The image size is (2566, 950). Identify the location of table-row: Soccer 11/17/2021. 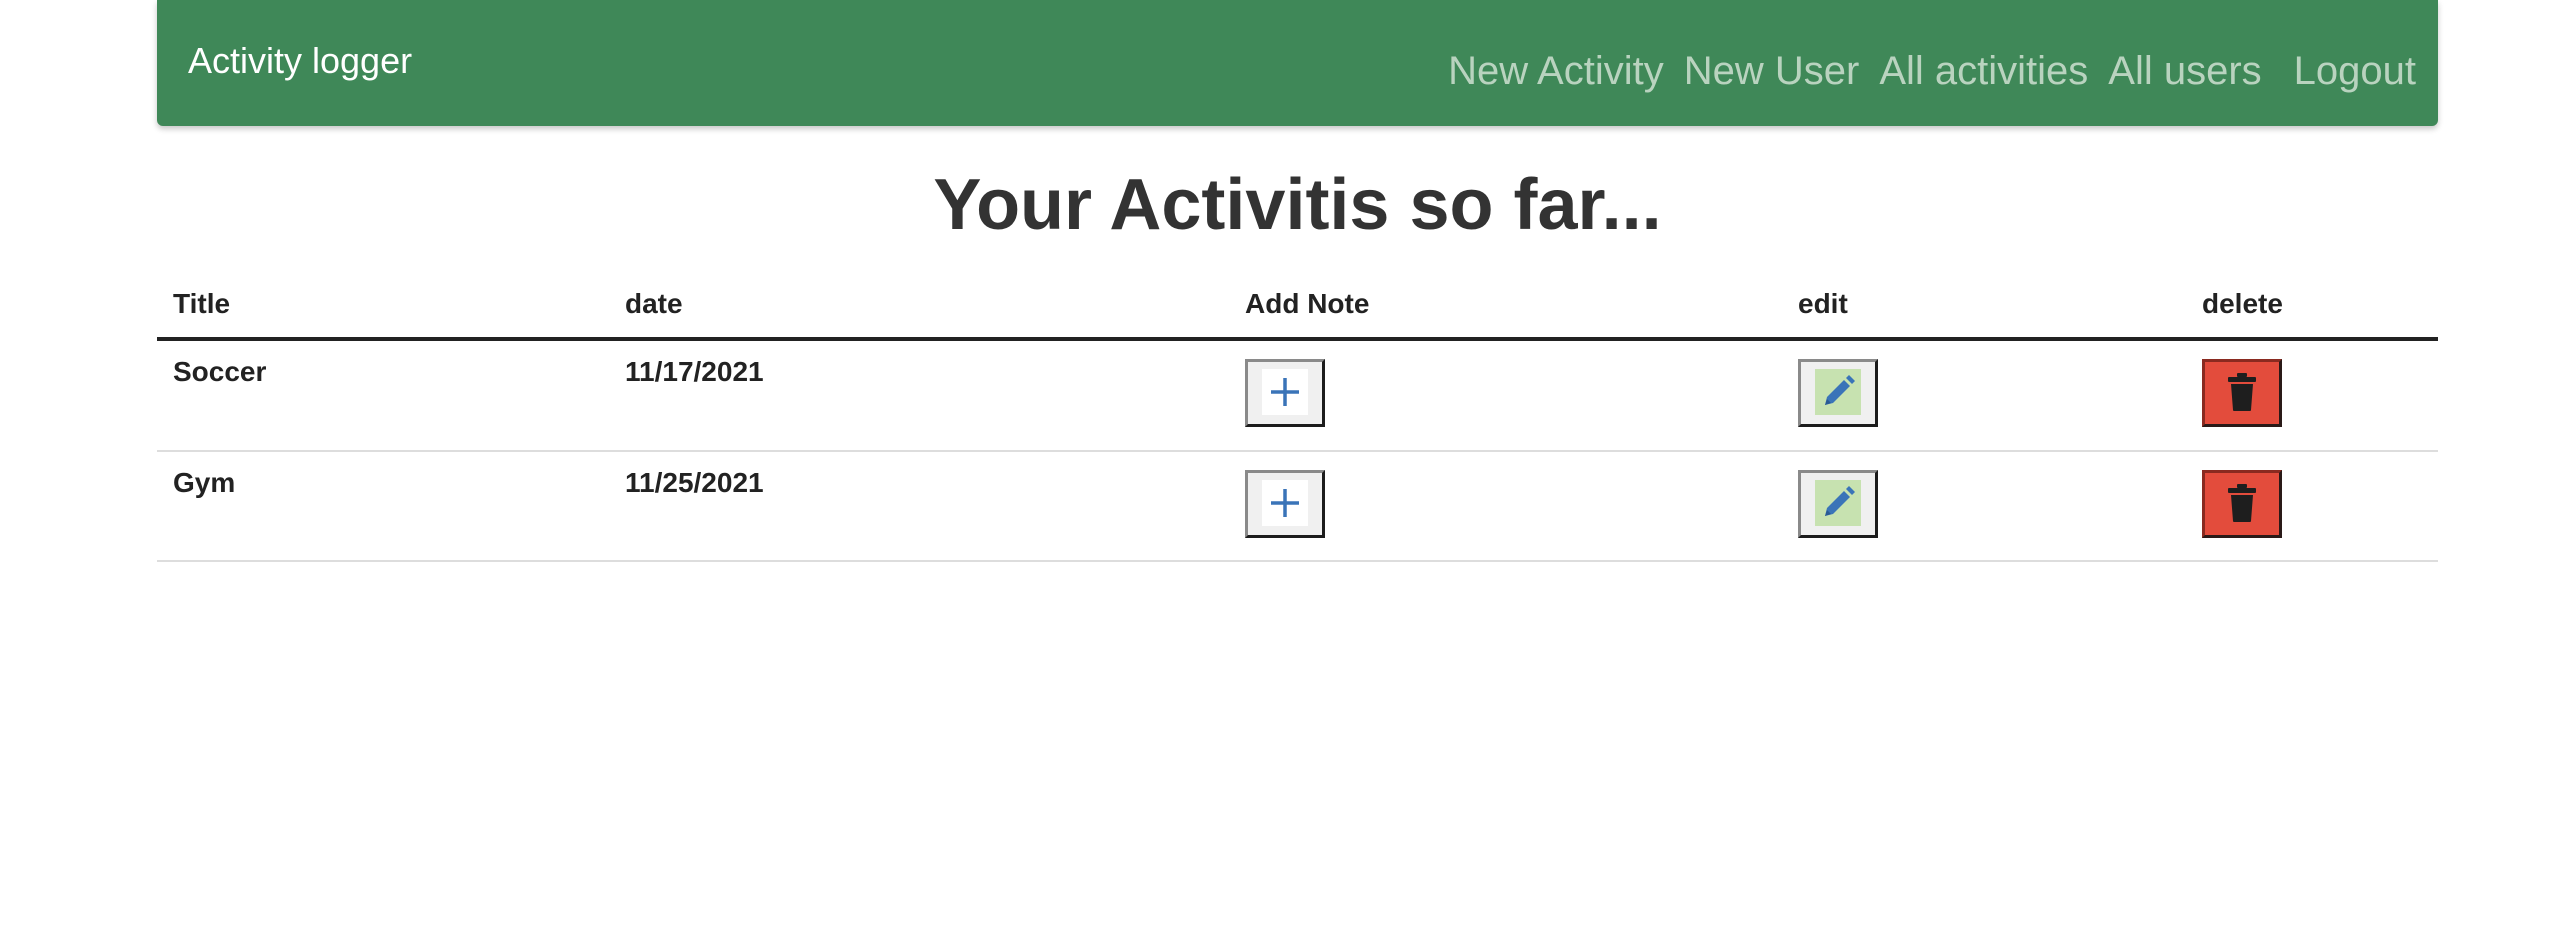
(1297, 395).